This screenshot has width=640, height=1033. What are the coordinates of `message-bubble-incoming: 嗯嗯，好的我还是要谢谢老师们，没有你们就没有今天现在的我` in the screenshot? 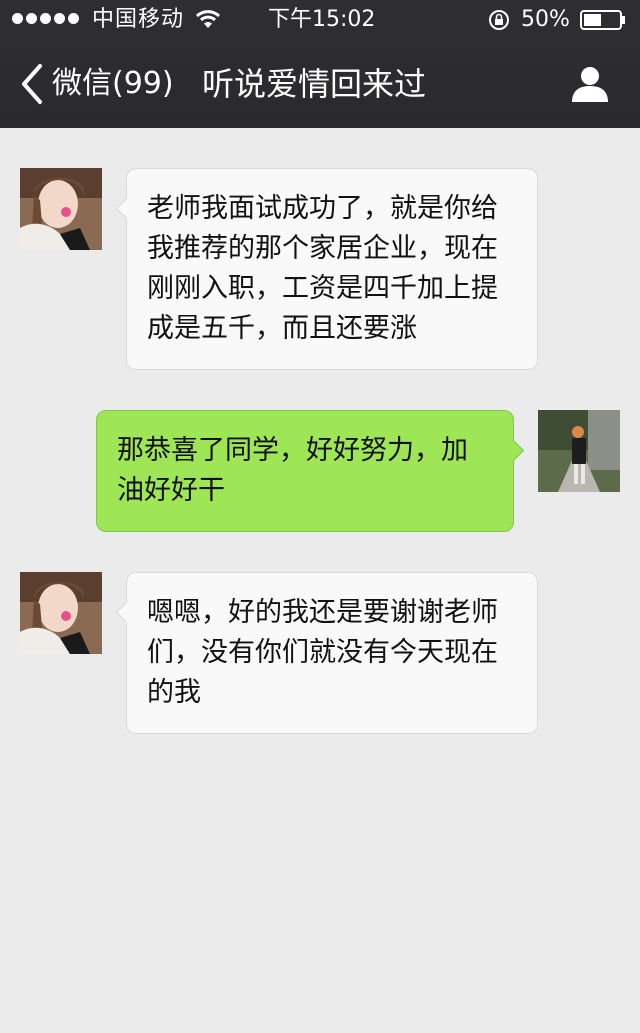 It's located at (326, 653).